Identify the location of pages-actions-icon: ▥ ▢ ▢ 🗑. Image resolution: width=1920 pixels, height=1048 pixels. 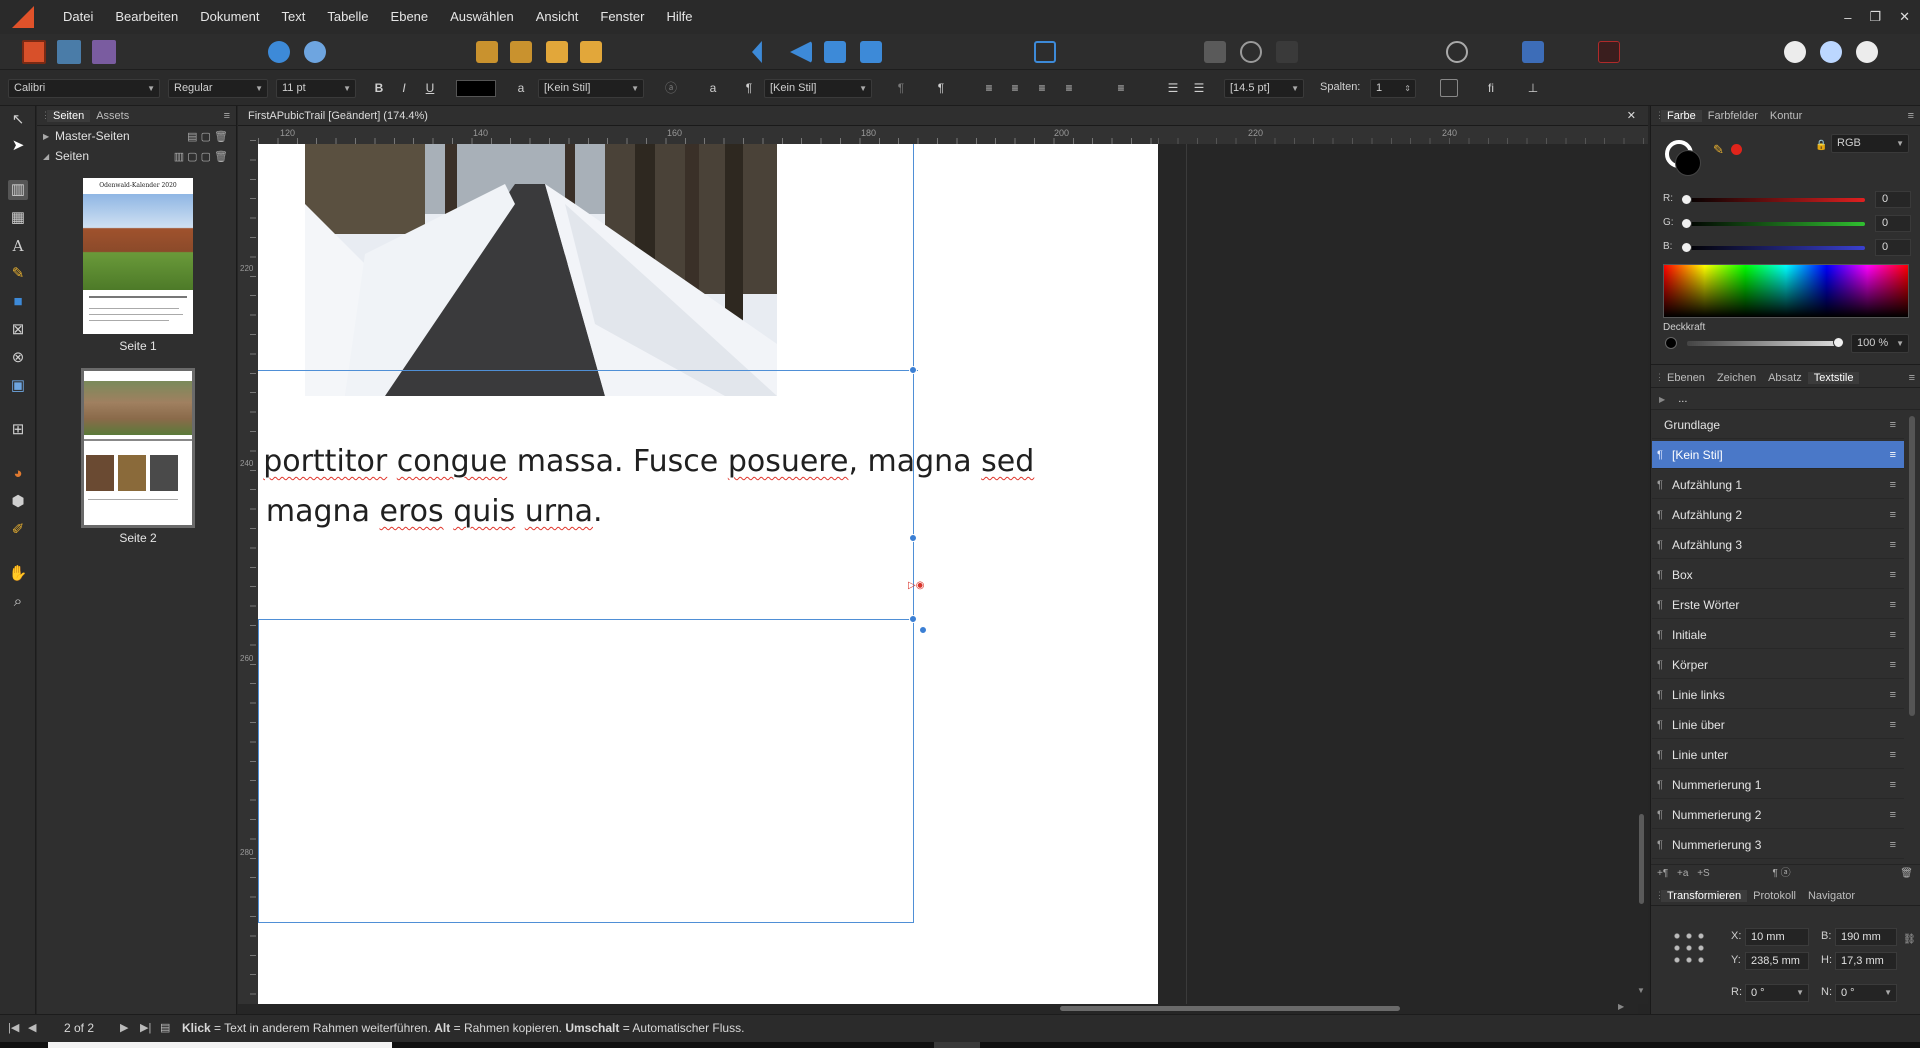
(201, 156).